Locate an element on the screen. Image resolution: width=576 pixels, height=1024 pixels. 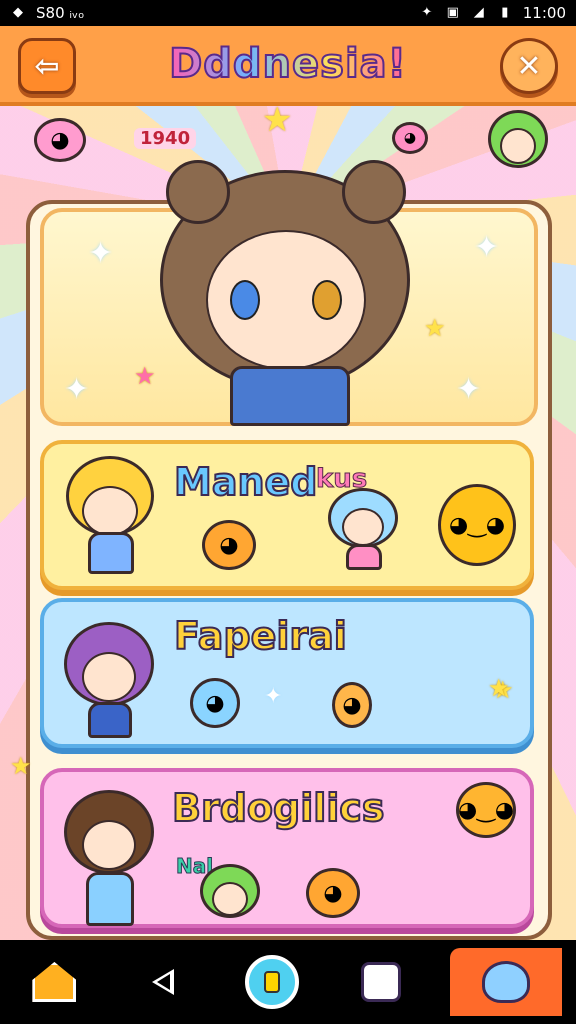
house-icon is located at coordinates (54, 982).